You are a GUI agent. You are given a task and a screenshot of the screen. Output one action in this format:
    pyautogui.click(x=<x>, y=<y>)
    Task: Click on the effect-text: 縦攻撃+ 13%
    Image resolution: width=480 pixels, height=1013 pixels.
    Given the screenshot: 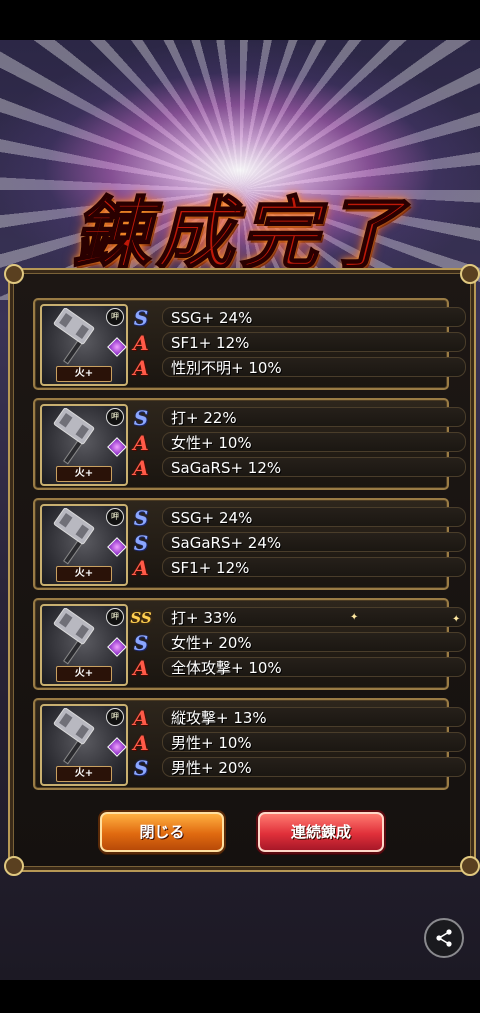 What is the action you would take?
    pyautogui.click(x=314, y=717)
    